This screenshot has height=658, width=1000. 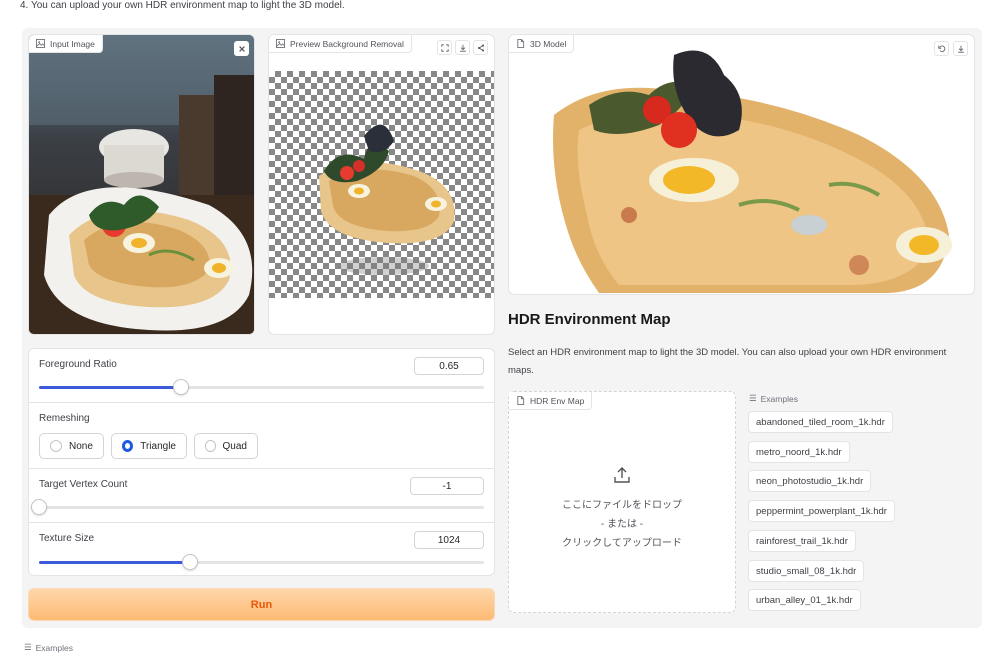 What do you see at coordinates (622, 505) in the screenshot?
I see `drop-text-1: ここにファイルをドロップ` at bounding box center [622, 505].